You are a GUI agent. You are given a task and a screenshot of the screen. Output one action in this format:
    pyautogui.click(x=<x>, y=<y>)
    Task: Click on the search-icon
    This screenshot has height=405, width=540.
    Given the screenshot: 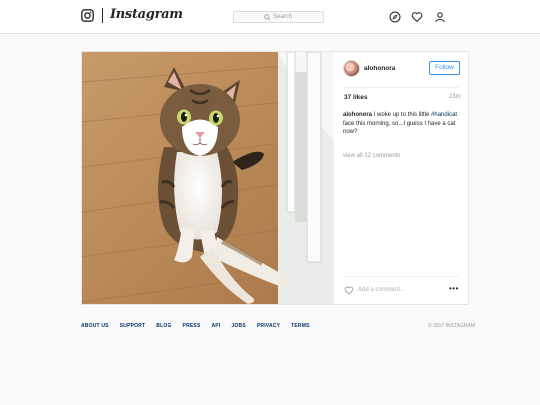 What is the action you would take?
    pyautogui.click(x=267, y=17)
    